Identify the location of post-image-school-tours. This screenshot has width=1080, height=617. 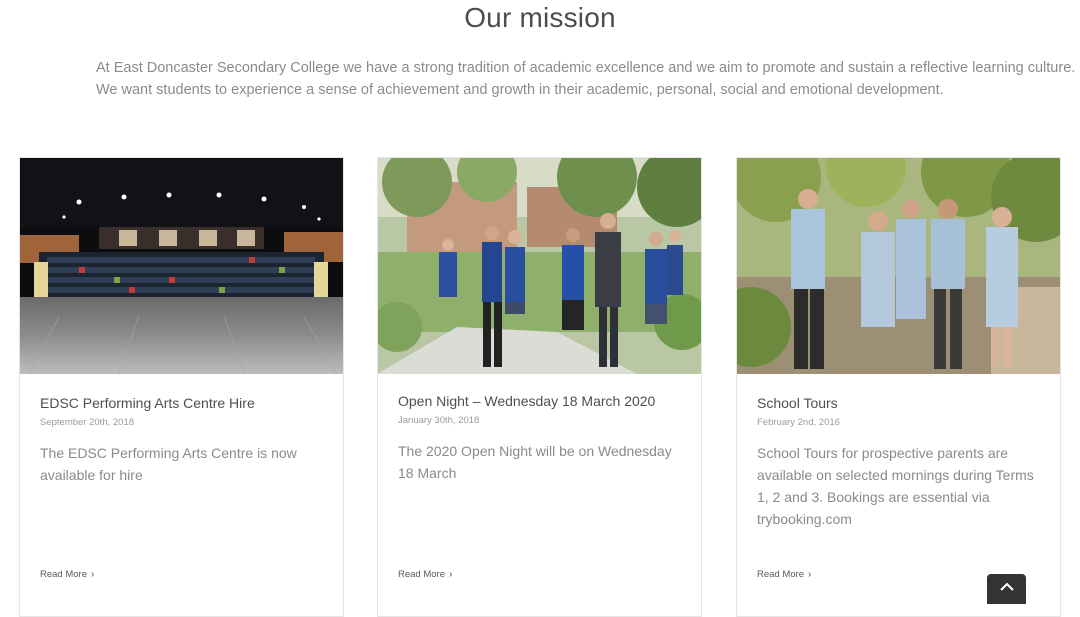
(898, 266).